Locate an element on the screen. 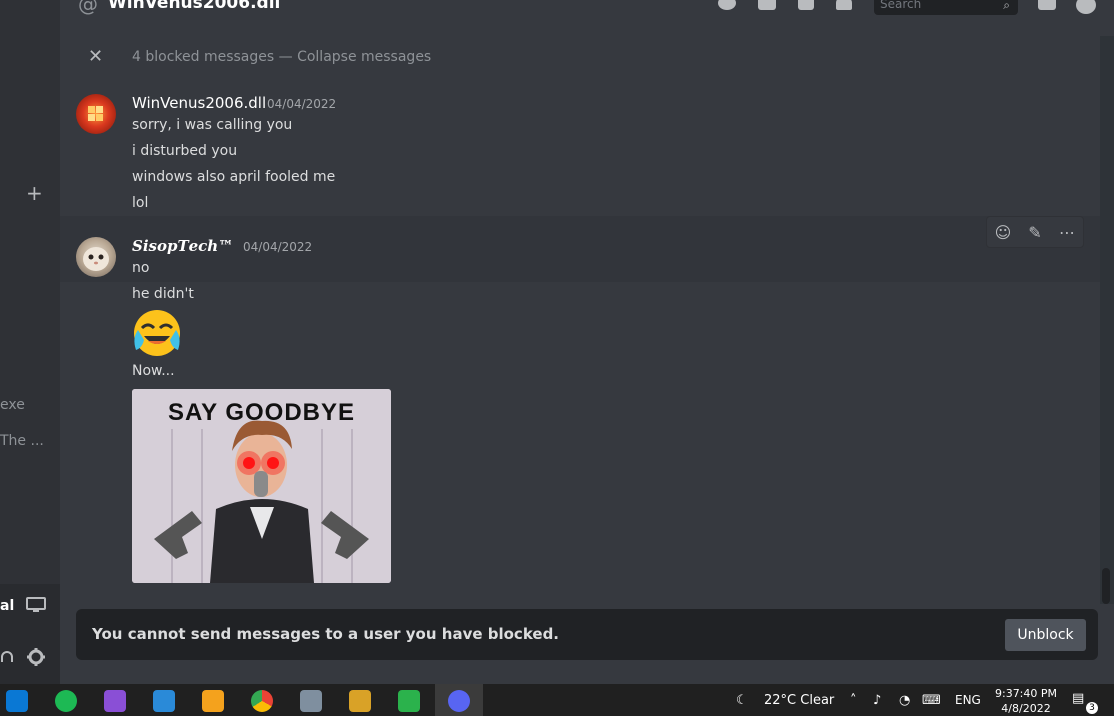 The width and height of the screenshot is (1114, 716). voice-status-partial: al is located at coordinates (7, 606).